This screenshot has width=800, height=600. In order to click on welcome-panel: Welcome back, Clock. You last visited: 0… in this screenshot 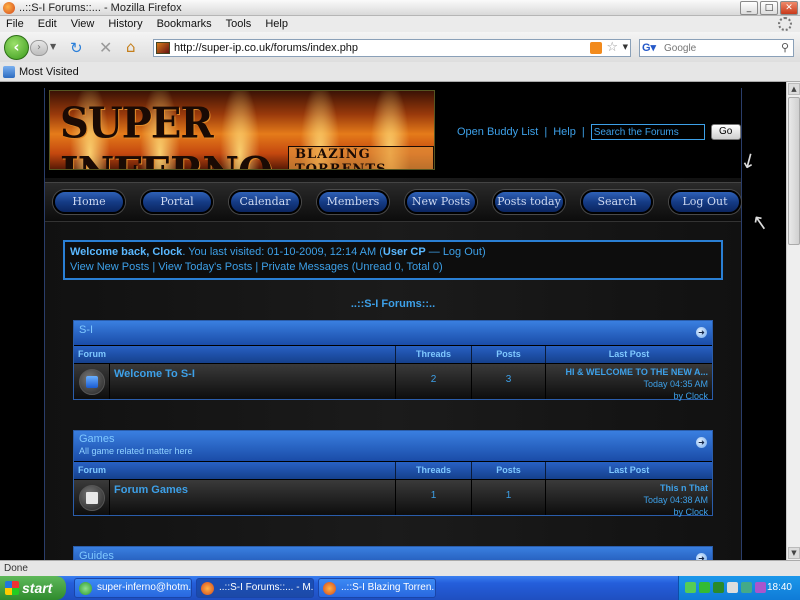, I will do `click(393, 260)`.